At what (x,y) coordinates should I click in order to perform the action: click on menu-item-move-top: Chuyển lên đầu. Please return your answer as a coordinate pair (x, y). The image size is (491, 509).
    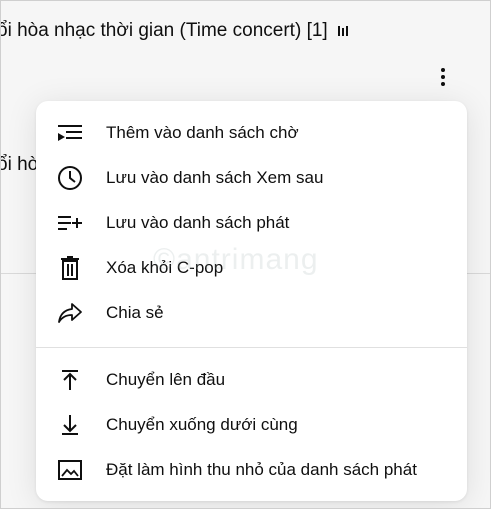
    Looking at the image, I should click on (251, 380).